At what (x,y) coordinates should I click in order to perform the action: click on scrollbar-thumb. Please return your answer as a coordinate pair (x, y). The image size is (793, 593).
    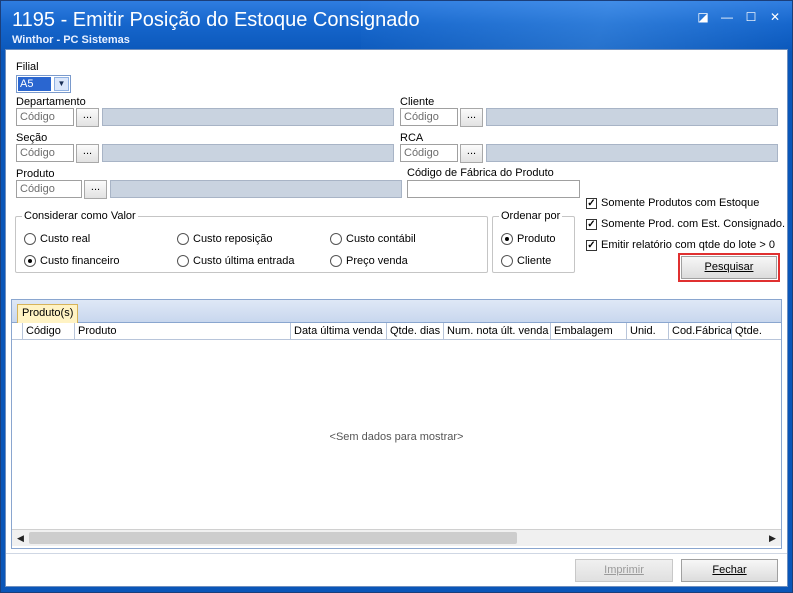
    Looking at the image, I should click on (273, 538).